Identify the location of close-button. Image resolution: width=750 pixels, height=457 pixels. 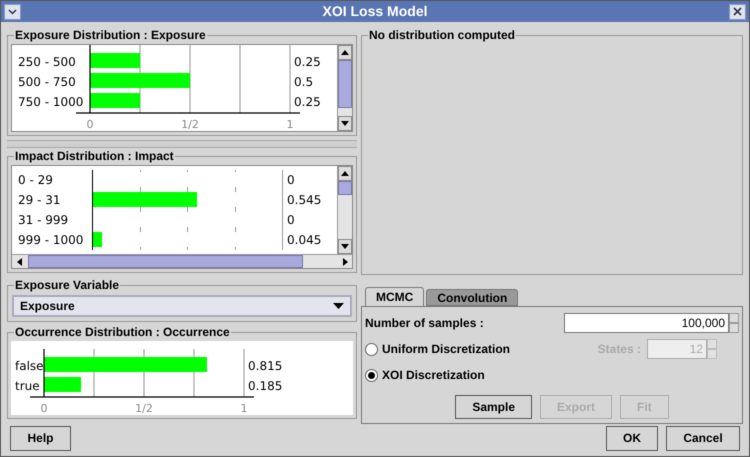
(737, 12).